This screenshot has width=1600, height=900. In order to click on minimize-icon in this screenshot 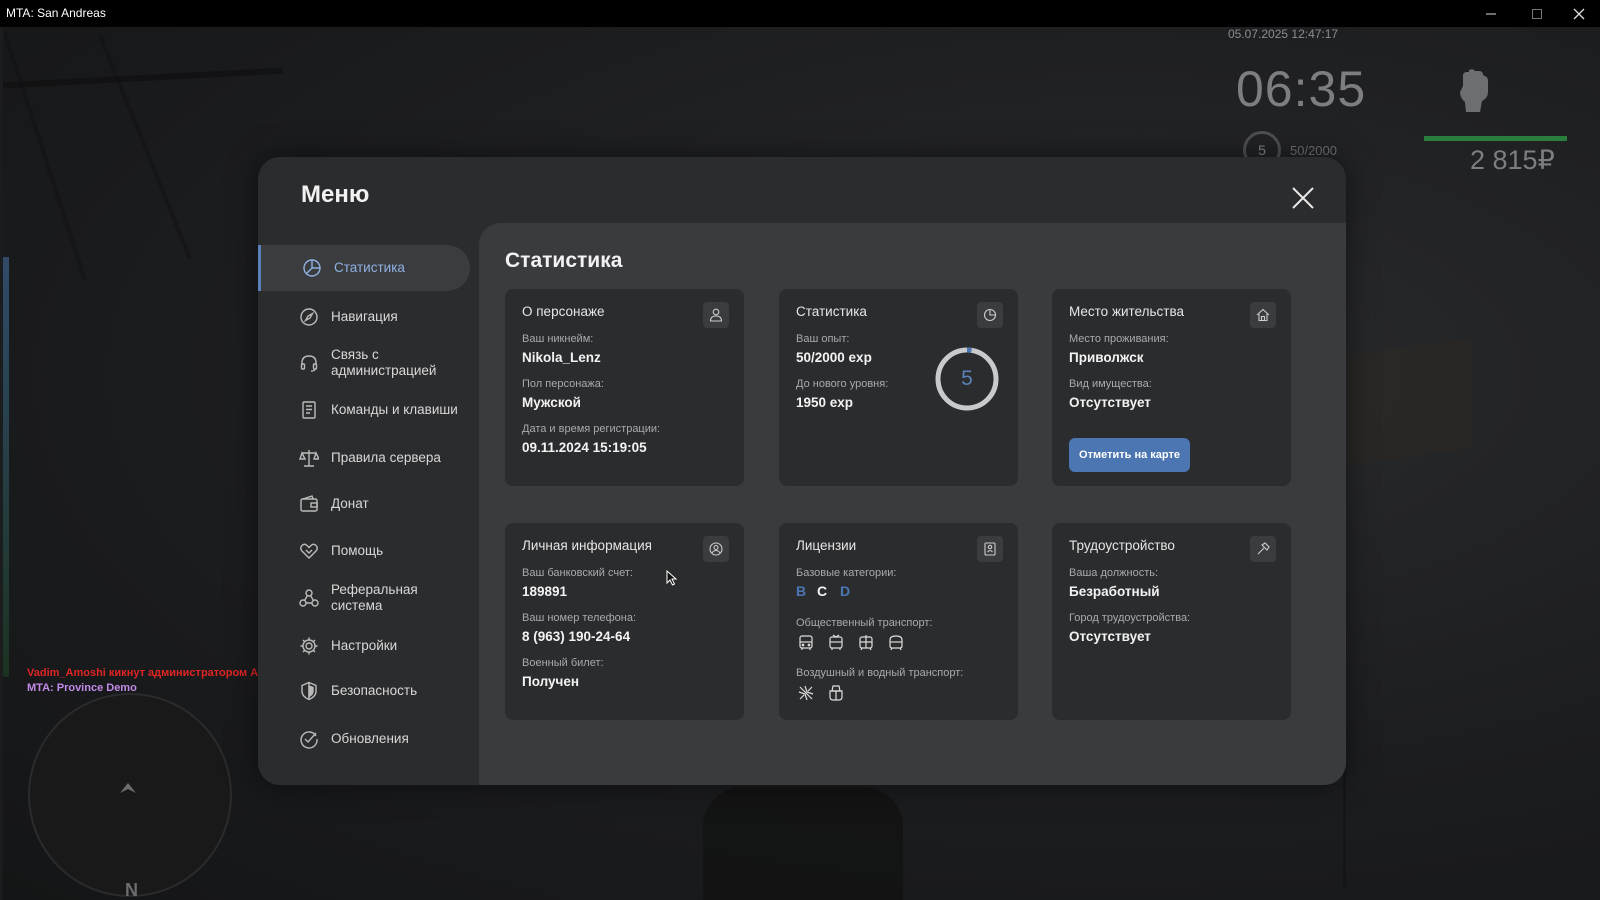, I will do `click(1491, 13)`.